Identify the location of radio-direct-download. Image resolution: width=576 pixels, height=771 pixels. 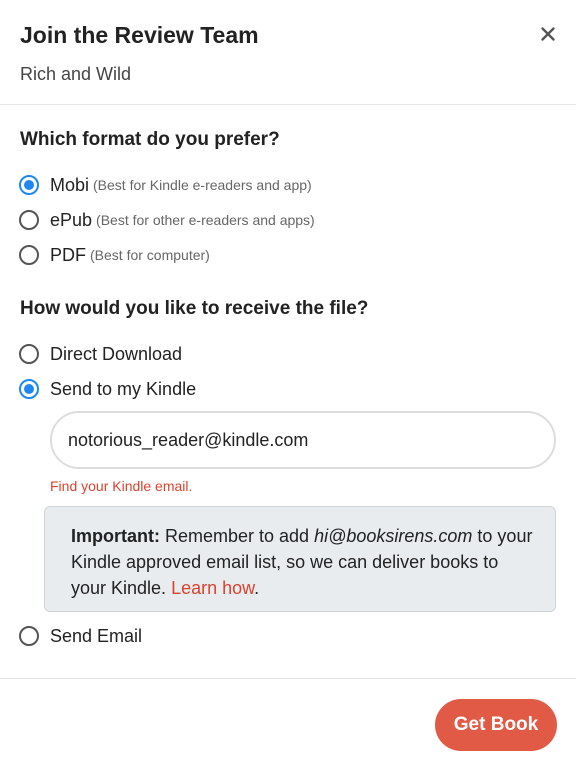
(29, 354).